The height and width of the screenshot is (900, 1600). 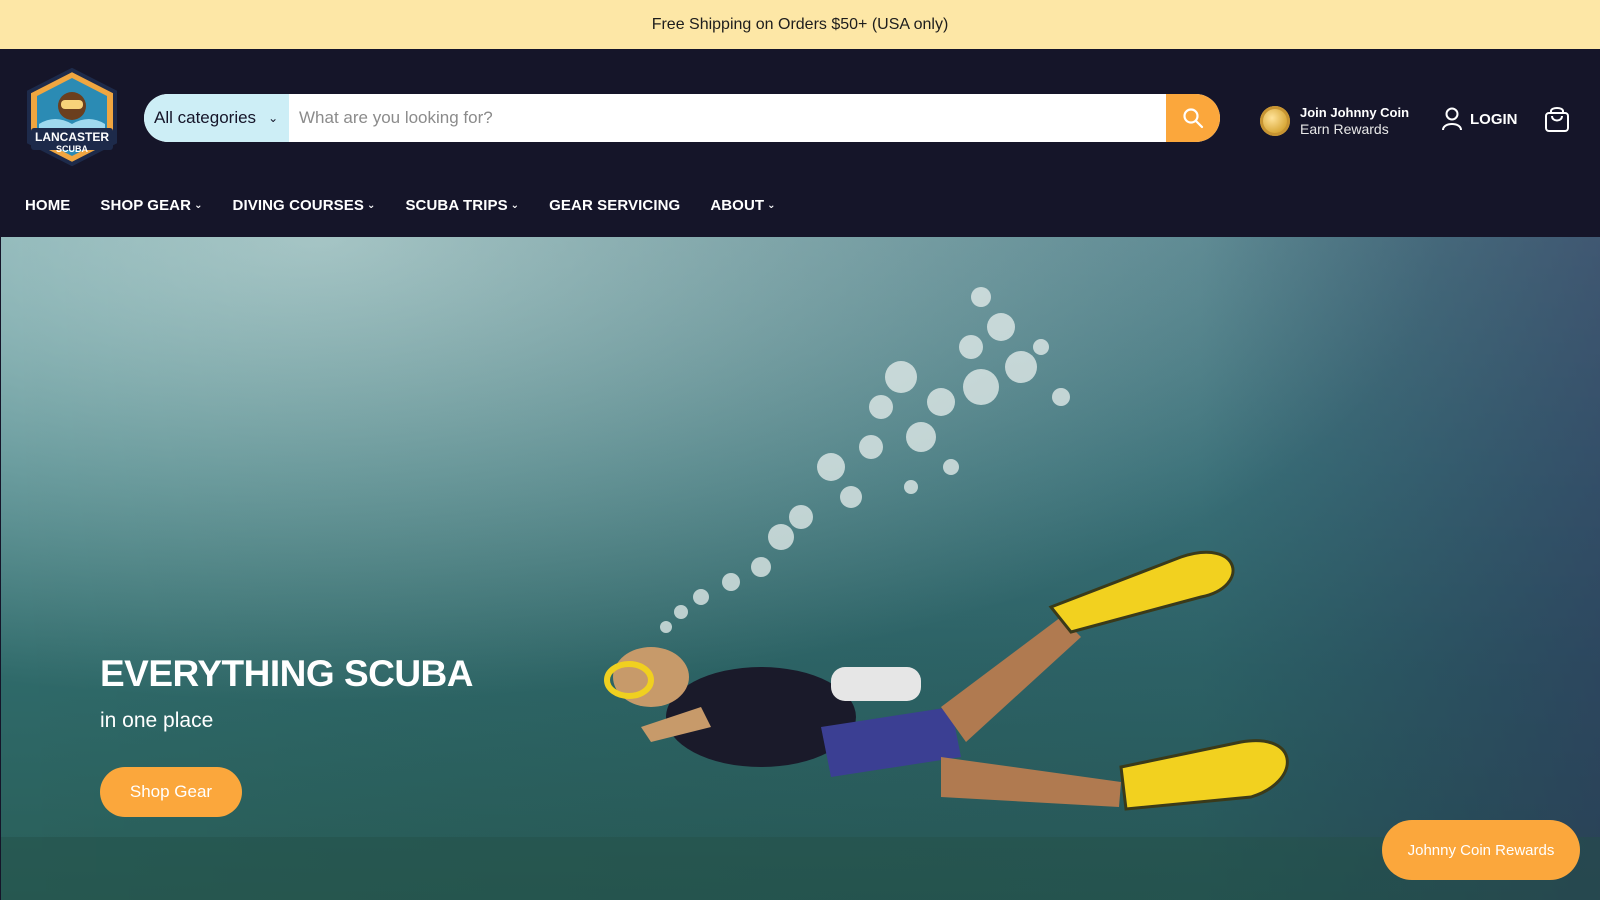 I want to click on cart-button, so click(x=1557, y=121).